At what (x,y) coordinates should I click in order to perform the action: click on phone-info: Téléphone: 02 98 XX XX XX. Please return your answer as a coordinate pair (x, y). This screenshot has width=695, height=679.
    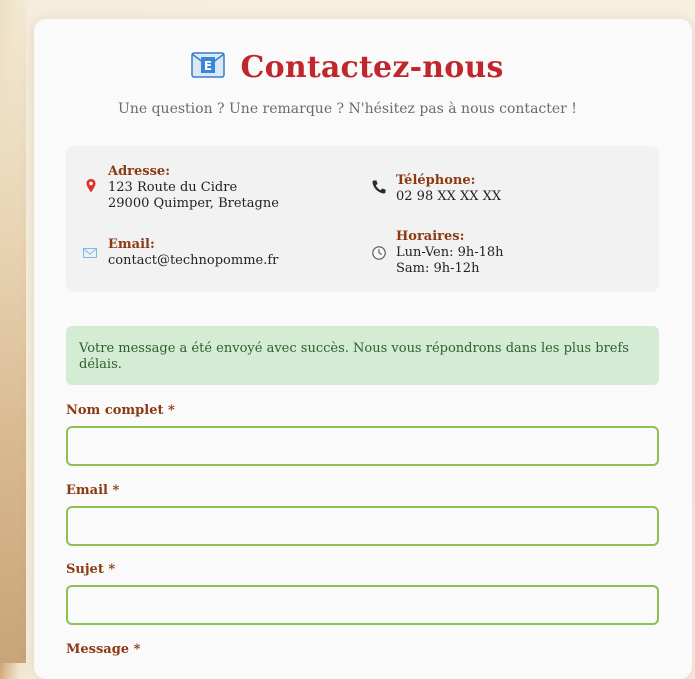
    Looking at the image, I should click on (437, 189).